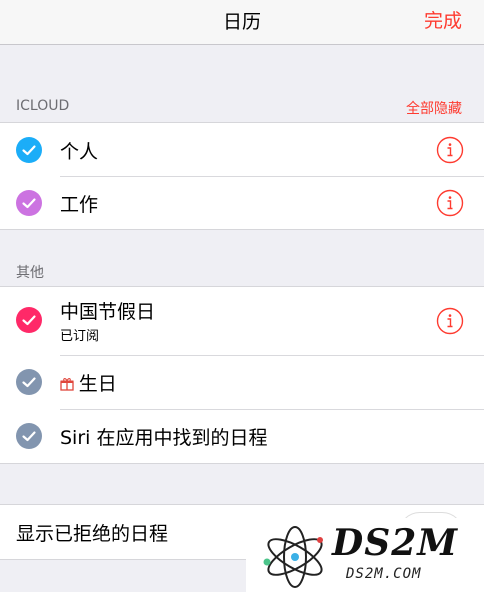 This screenshot has width=484, height=592. Describe the element at coordinates (239, 107) in the screenshot. I see `section-header-icloud: ICLOUD 全部隐藏` at that location.